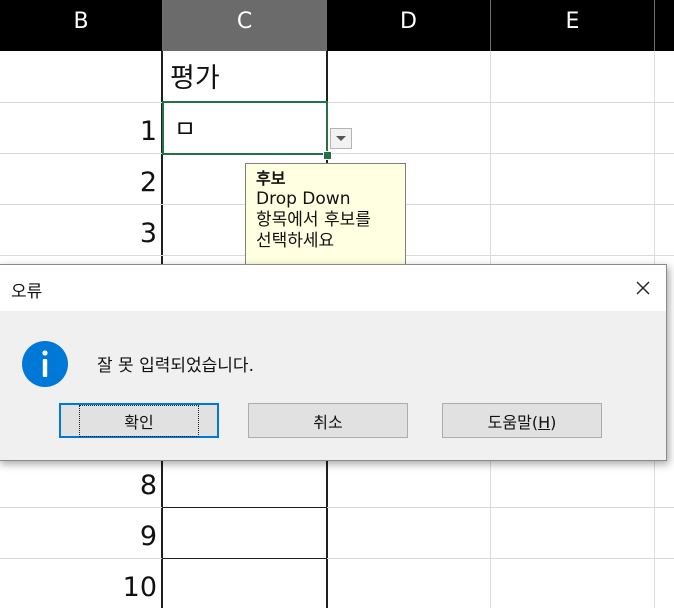 This screenshot has width=674, height=616. What do you see at coordinates (271, 178) in the screenshot?
I see `tooltip-title: 후보` at bounding box center [271, 178].